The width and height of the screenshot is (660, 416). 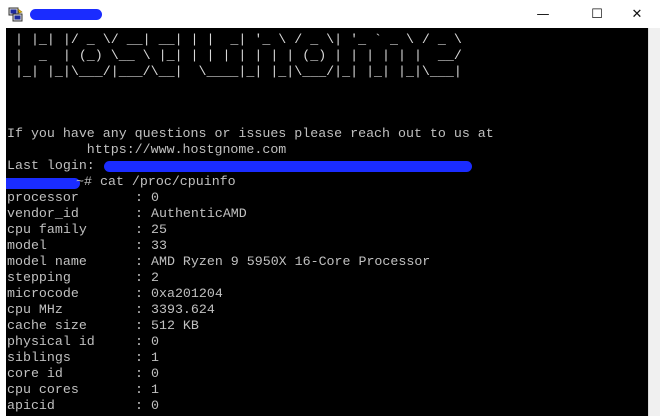 I want to click on cpuinfo-key: processor, so click(x=43, y=197).